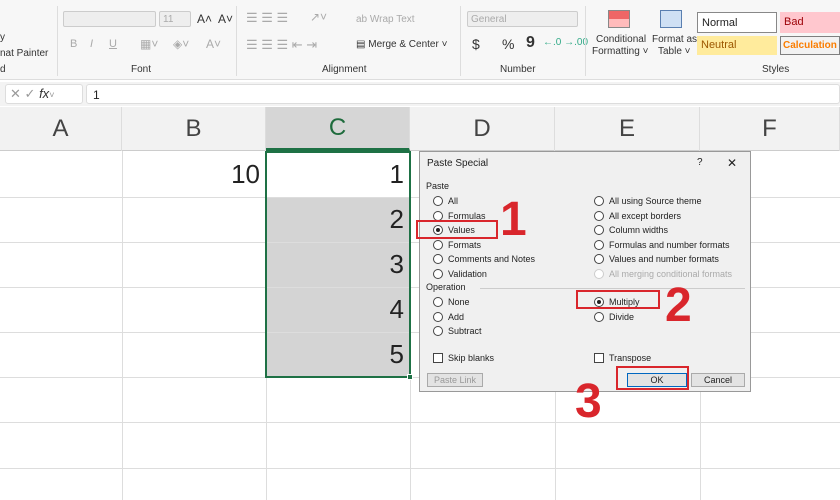 The height and width of the screenshot is (500, 840). I want to click on styles-group-label: Styles, so click(776, 69).